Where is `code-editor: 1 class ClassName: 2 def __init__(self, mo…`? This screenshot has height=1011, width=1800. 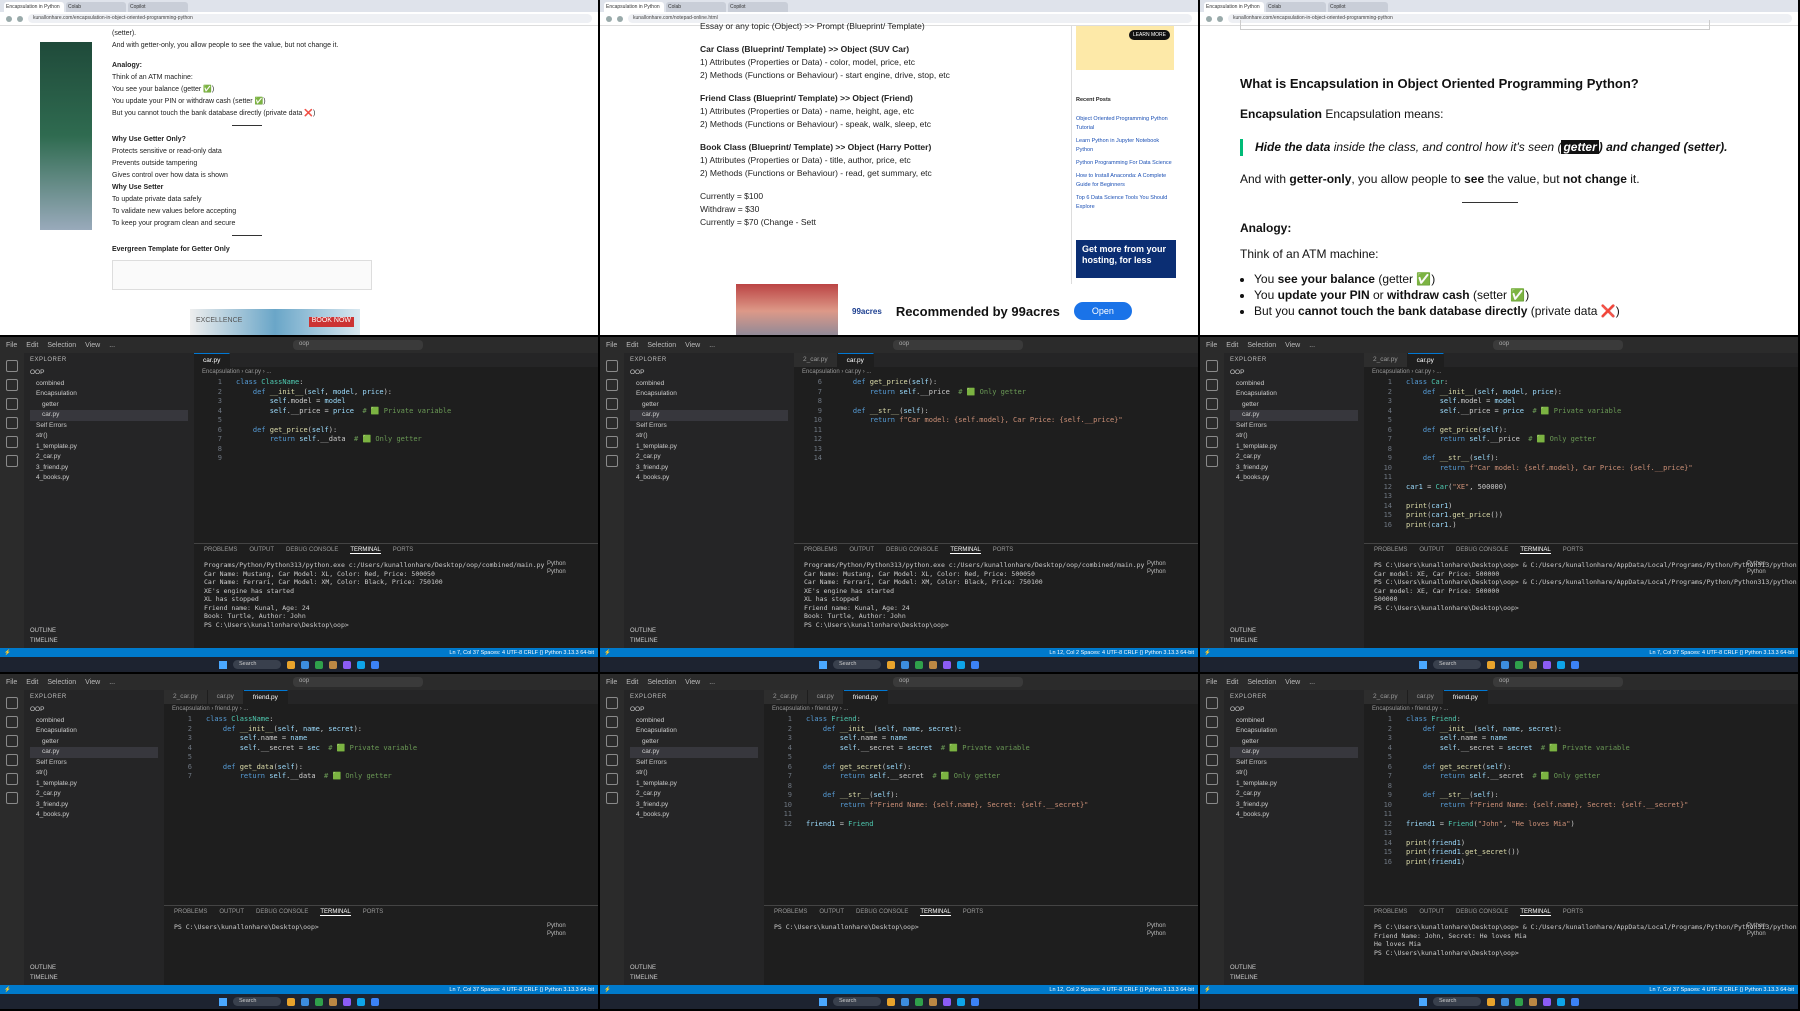
code-editor: 1 class ClassName: 2 def __init__(self, mo… is located at coordinates (396, 421).